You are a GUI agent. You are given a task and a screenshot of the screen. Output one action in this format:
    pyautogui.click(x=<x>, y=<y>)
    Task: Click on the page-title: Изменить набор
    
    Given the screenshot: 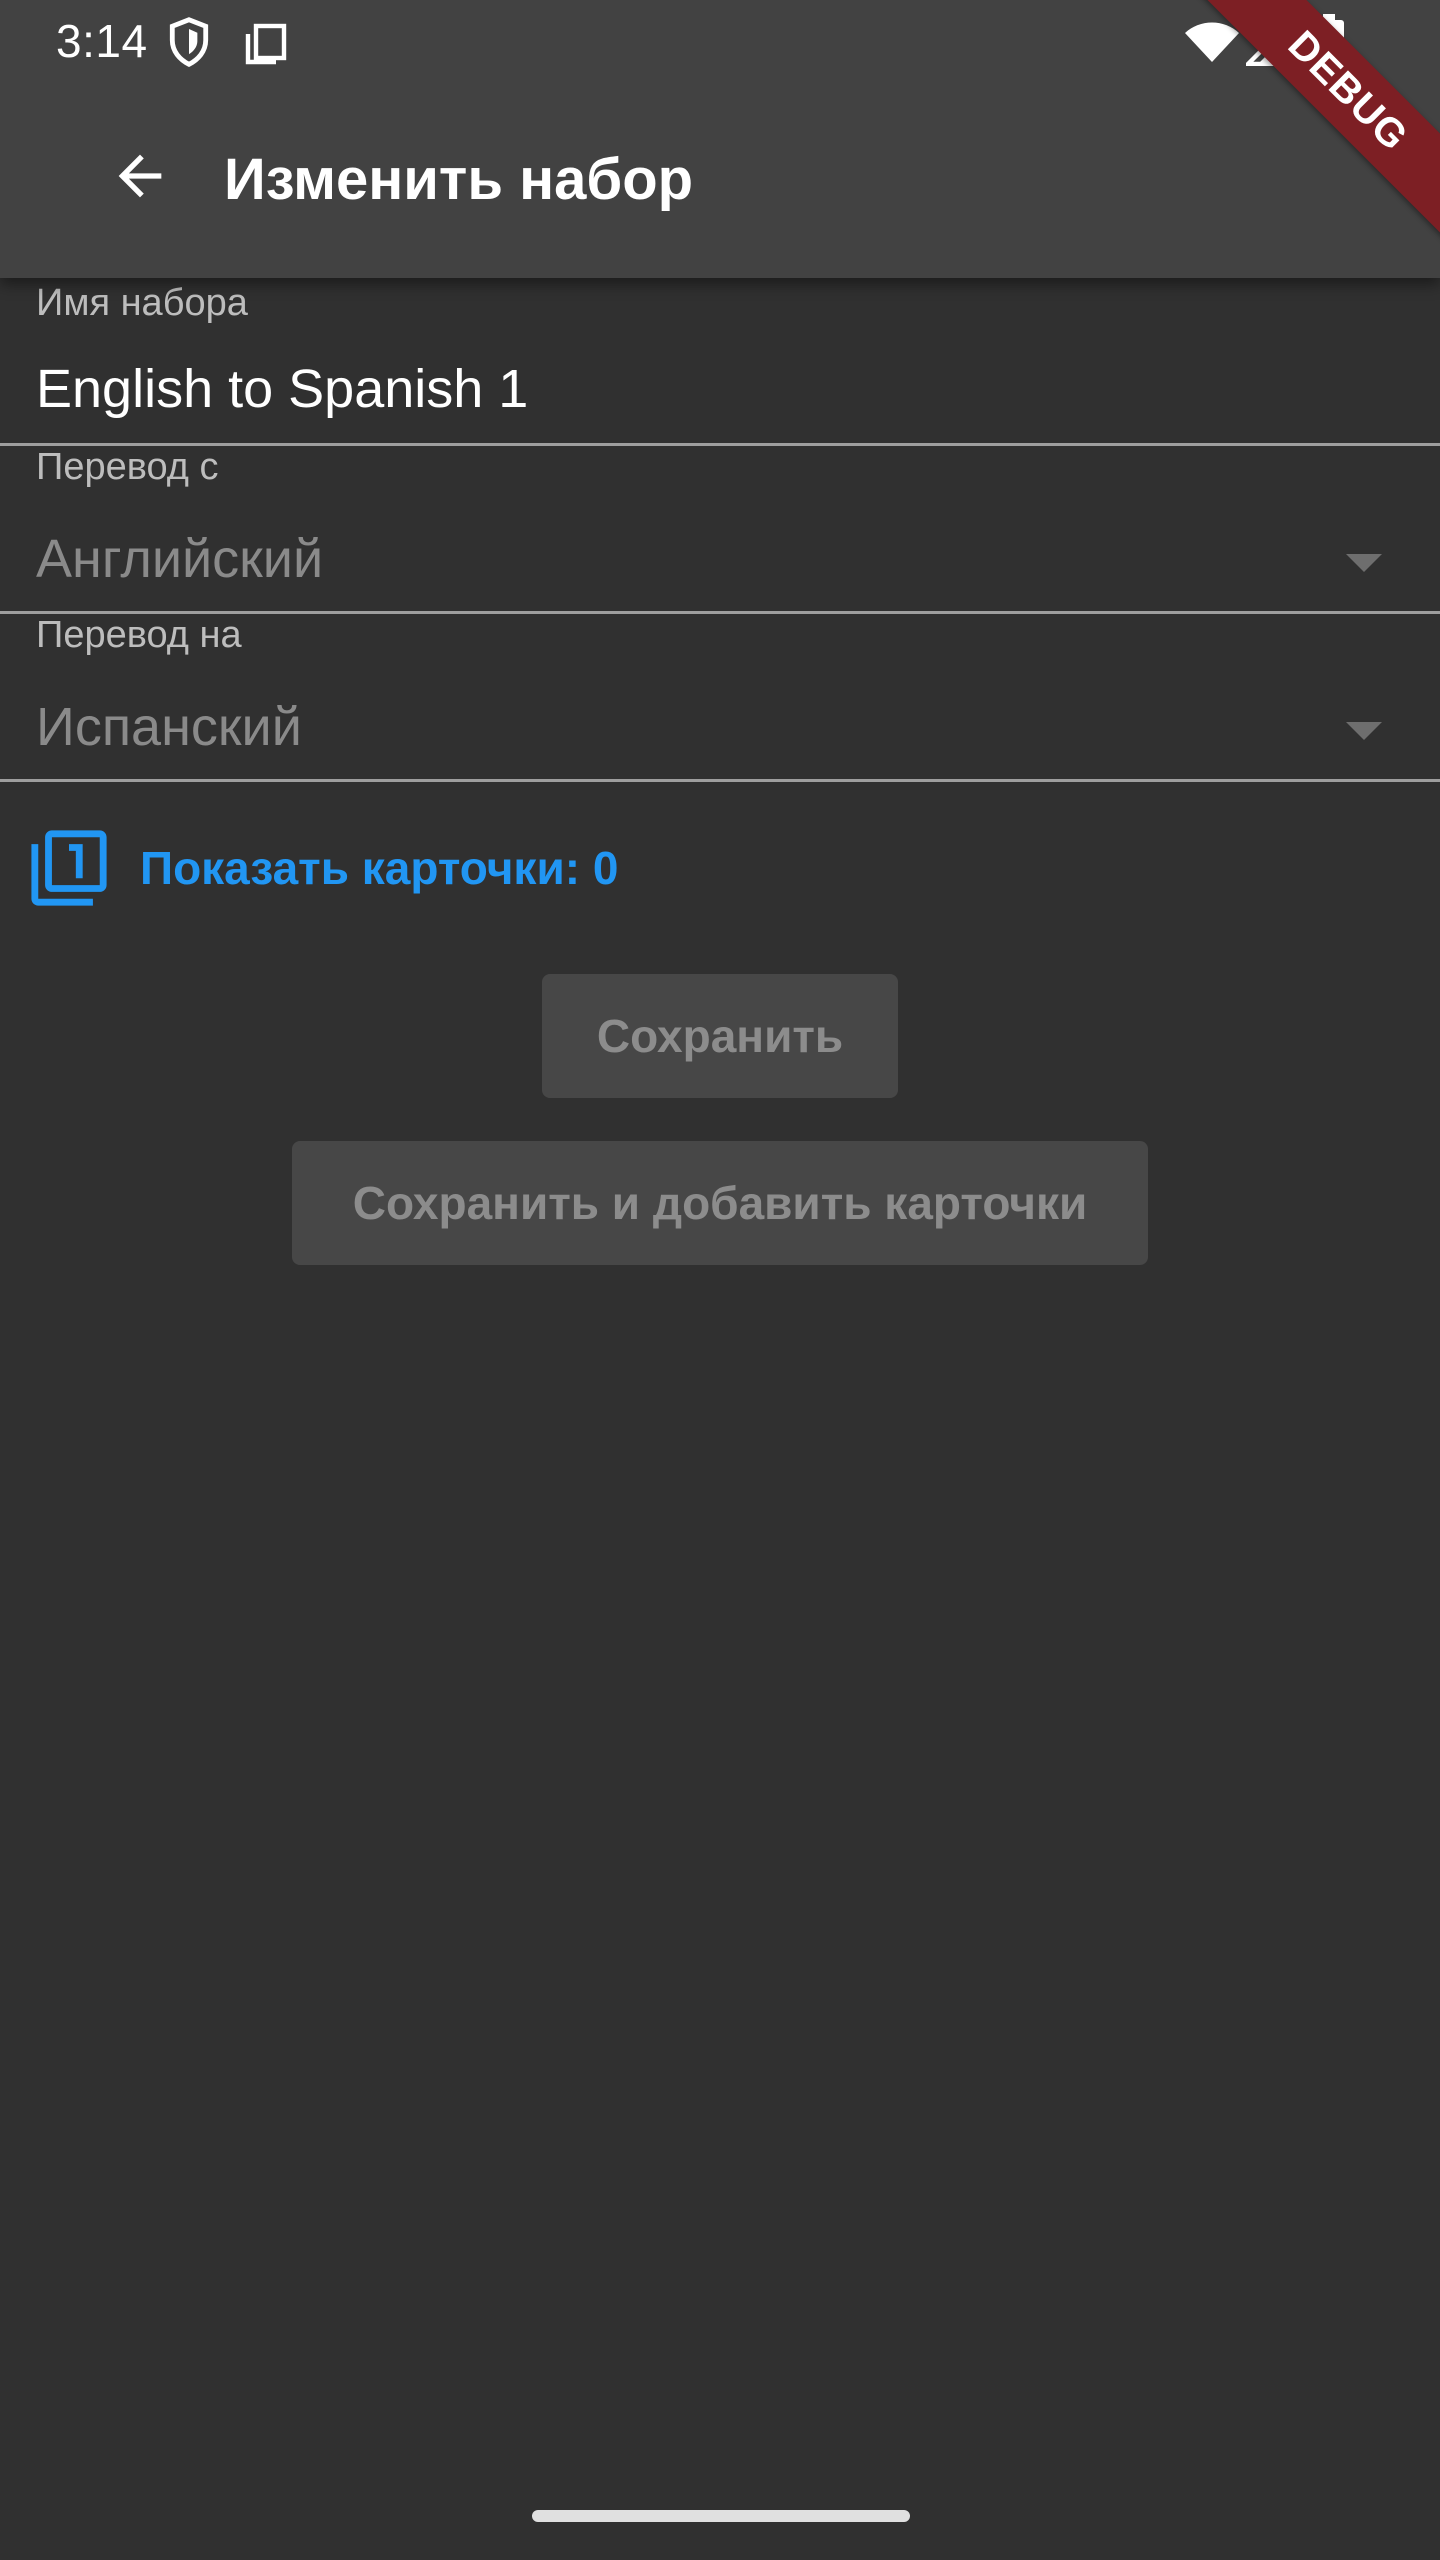 What is the action you would take?
    pyautogui.click(x=459, y=179)
    